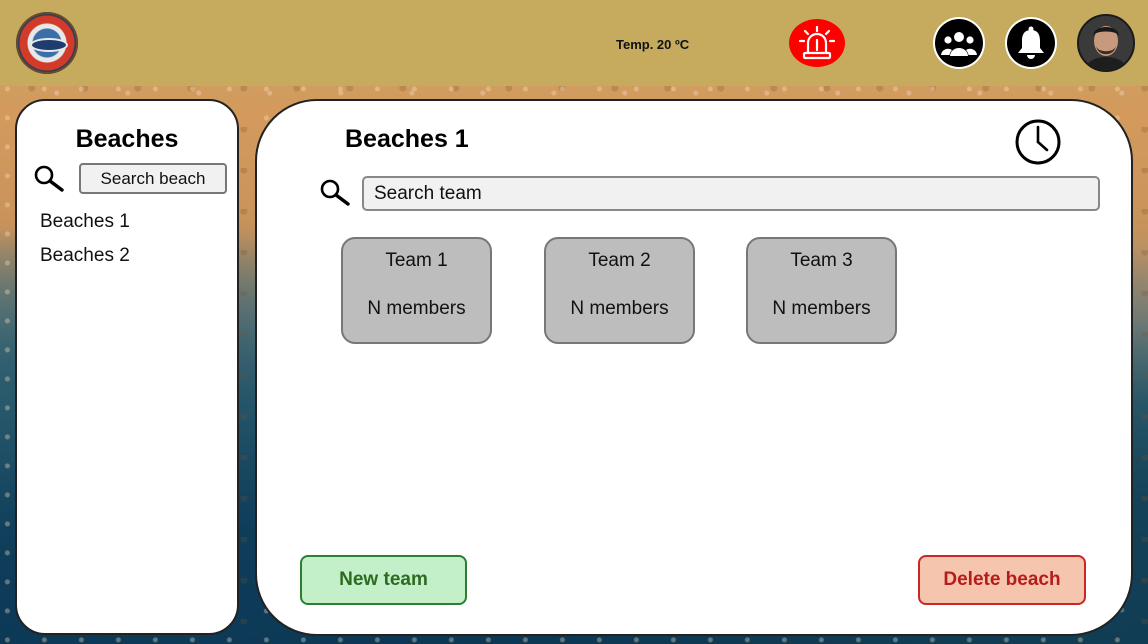 This screenshot has height=644, width=1148. Describe the element at coordinates (383, 580) in the screenshot. I see `new-team-button: New team` at that location.